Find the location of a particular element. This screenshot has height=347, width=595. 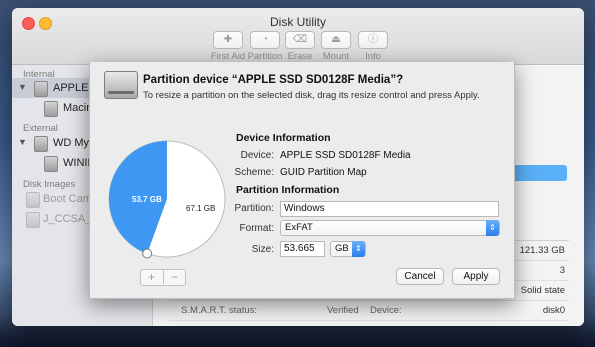

cancel-button: Cancel is located at coordinates (420, 276).